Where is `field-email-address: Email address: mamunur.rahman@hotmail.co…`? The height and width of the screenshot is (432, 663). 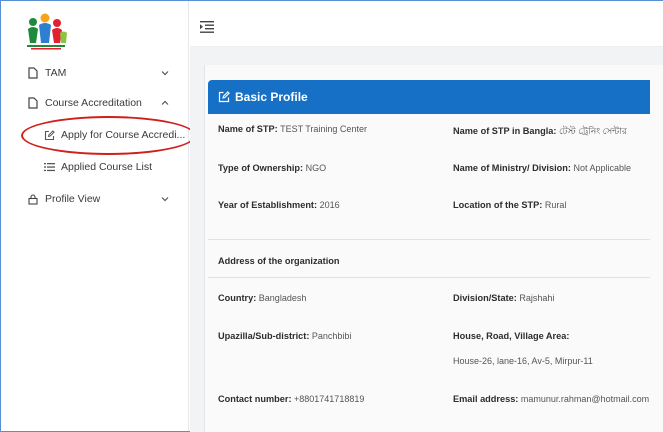 field-email-address: Email address: mamunur.rahman@hotmail.co… is located at coordinates (551, 399).